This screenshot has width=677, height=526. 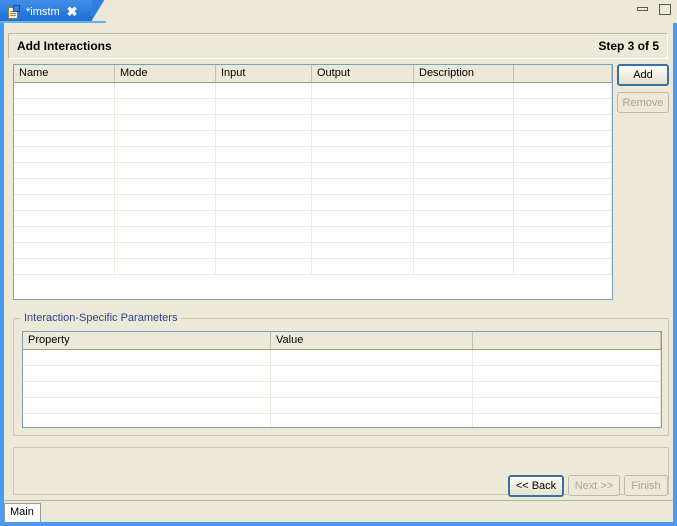 I want to click on column-header-output: Output, so click(x=363, y=73).